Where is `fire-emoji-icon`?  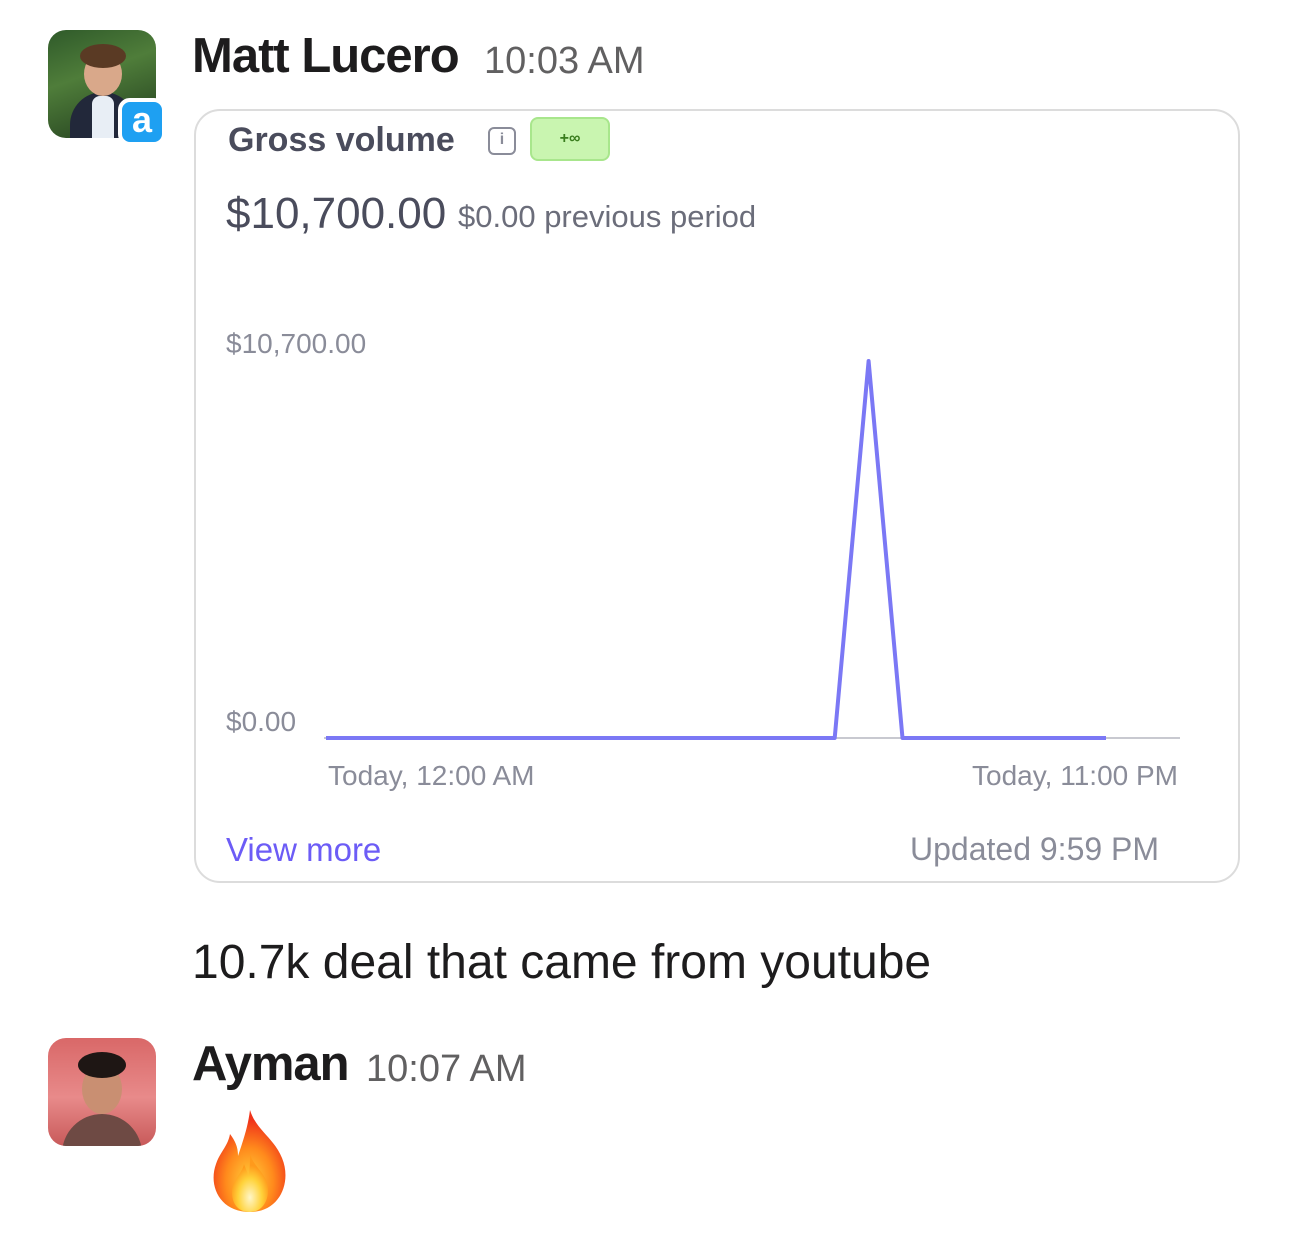 fire-emoji-icon is located at coordinates (250, 1162).